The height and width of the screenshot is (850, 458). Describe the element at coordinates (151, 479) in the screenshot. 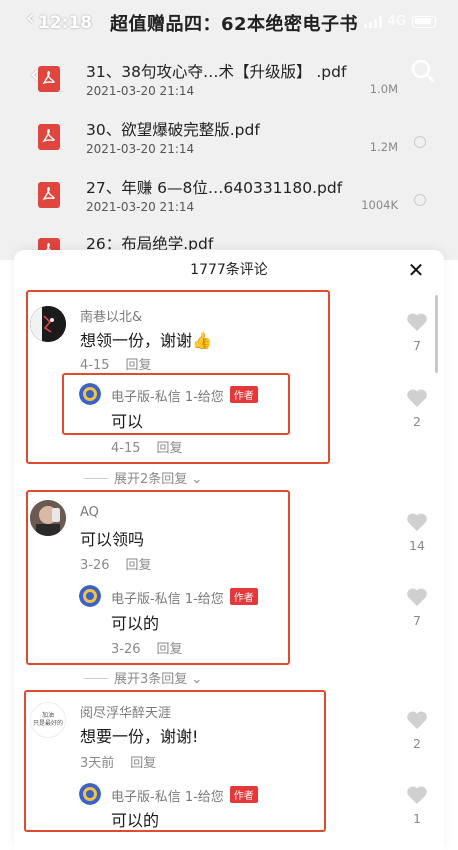

I see `expand-replies-label: 展开2条回复` at that location.